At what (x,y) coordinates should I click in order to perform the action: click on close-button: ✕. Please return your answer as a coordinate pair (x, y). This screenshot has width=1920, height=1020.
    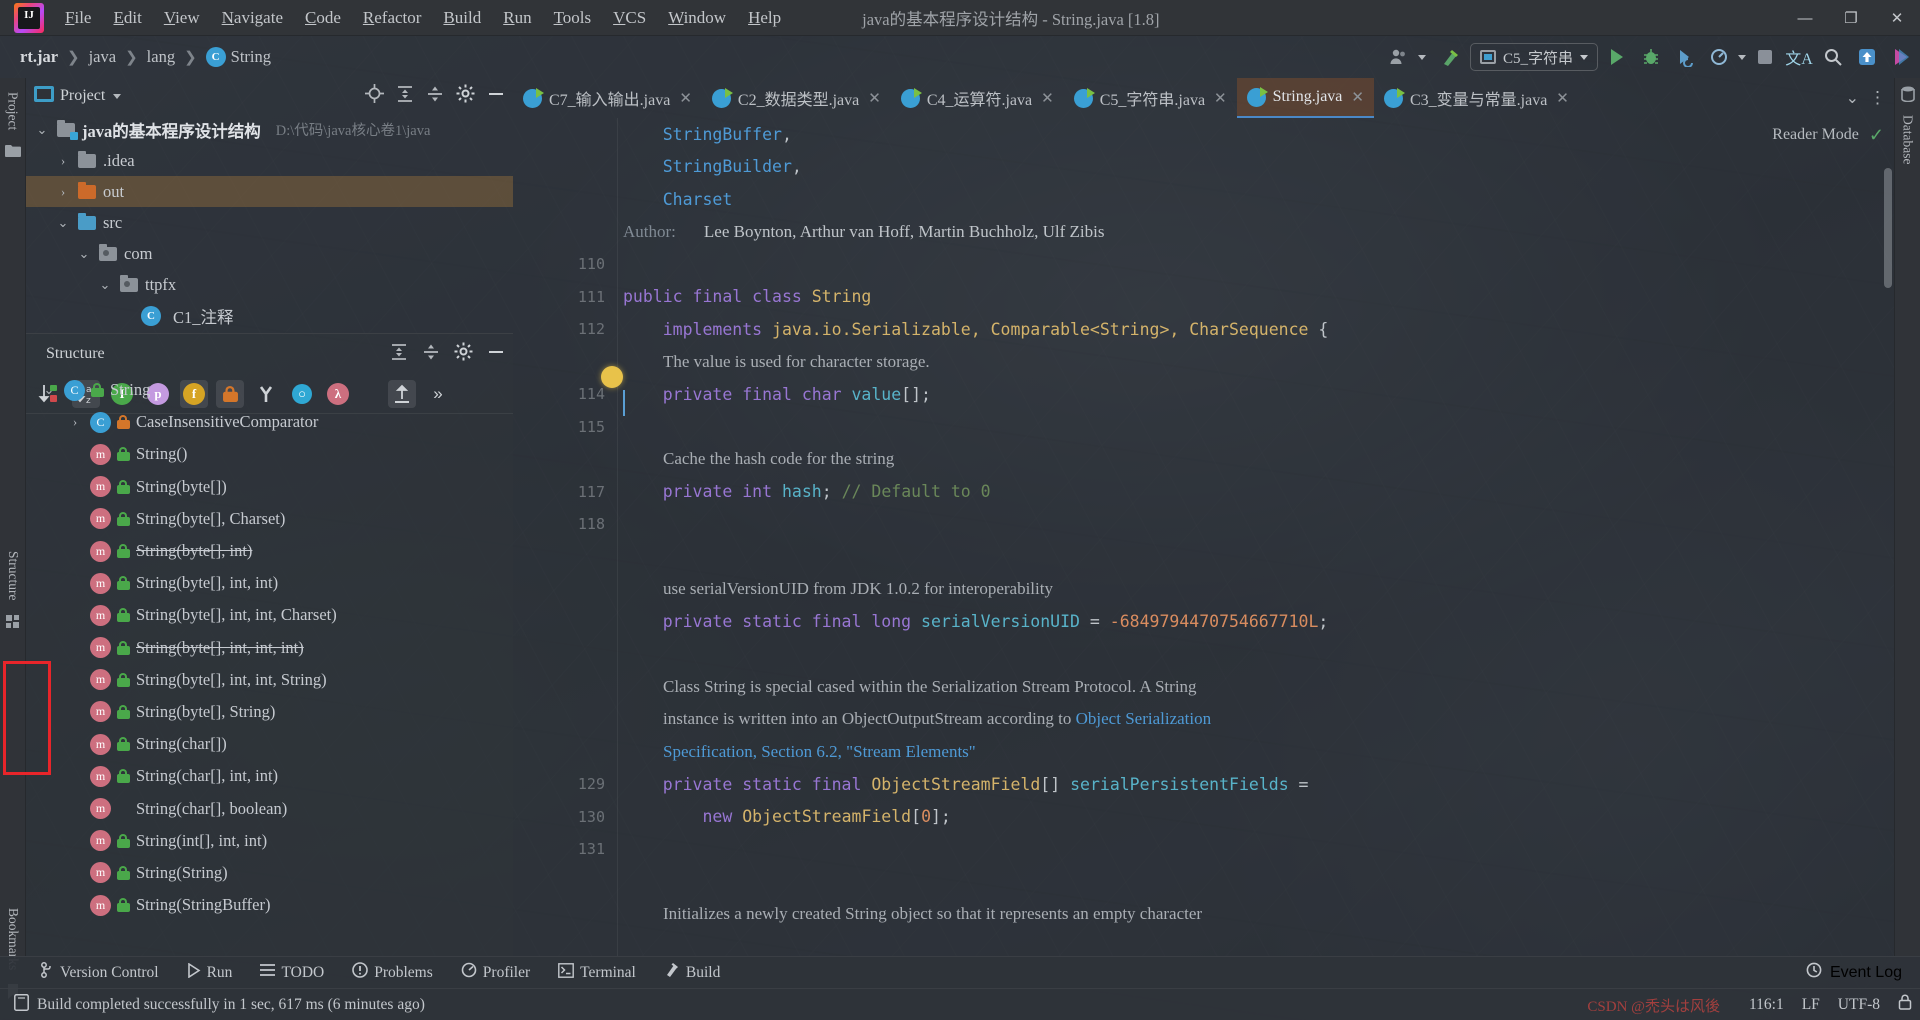
    Looking at the image, I should click on (1897, 18).